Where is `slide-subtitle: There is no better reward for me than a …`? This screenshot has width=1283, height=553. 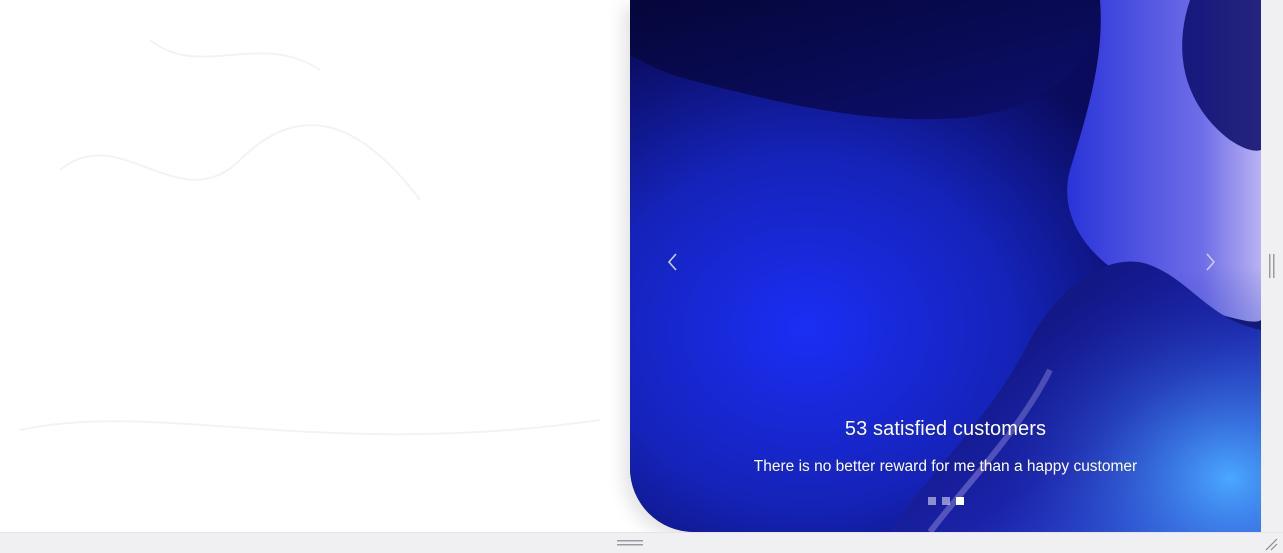 slide-subtitle: There is no better reward for me than a … is located at coordinates (945, 466).